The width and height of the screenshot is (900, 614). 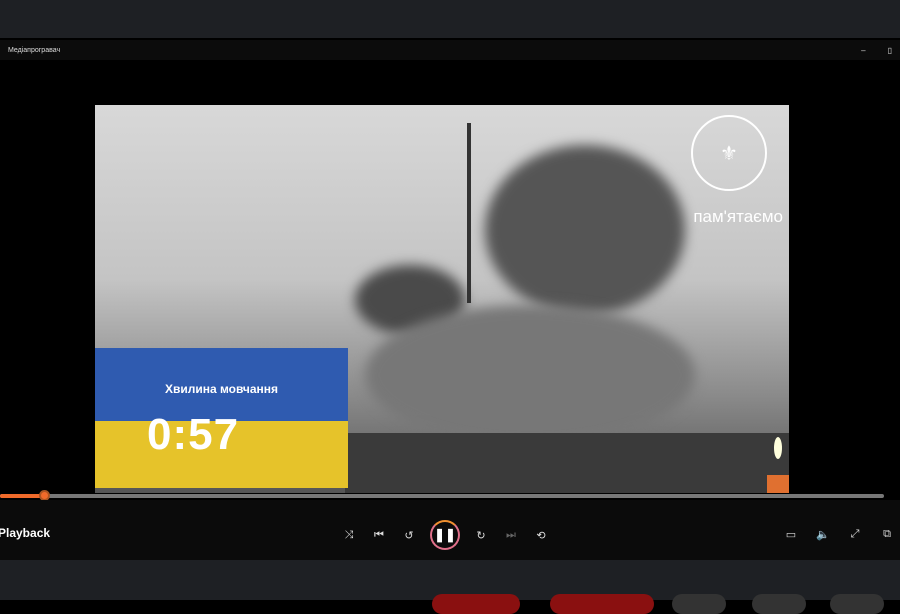 I want to click on repeat-button: ⟲, so click(x=541, y=535).